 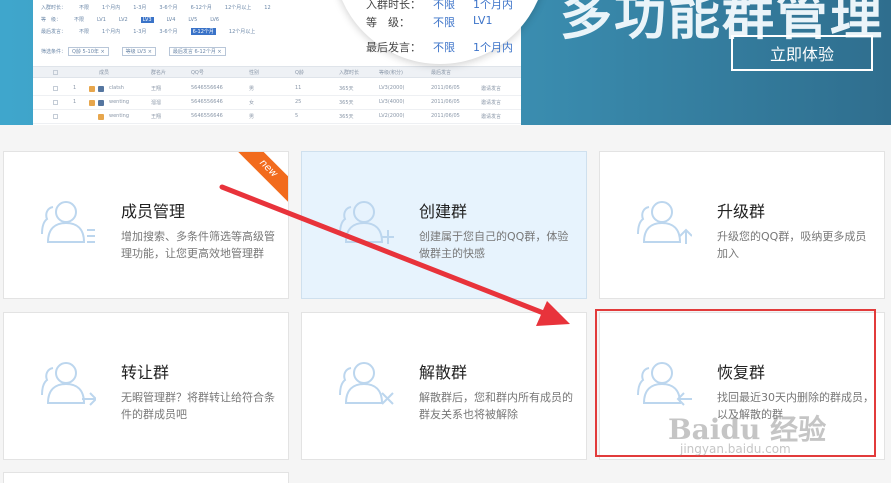 I want to click on card-description: 解散群后，您和群内所有成员的群友关系也将被解除, so click(x=496, y=406).